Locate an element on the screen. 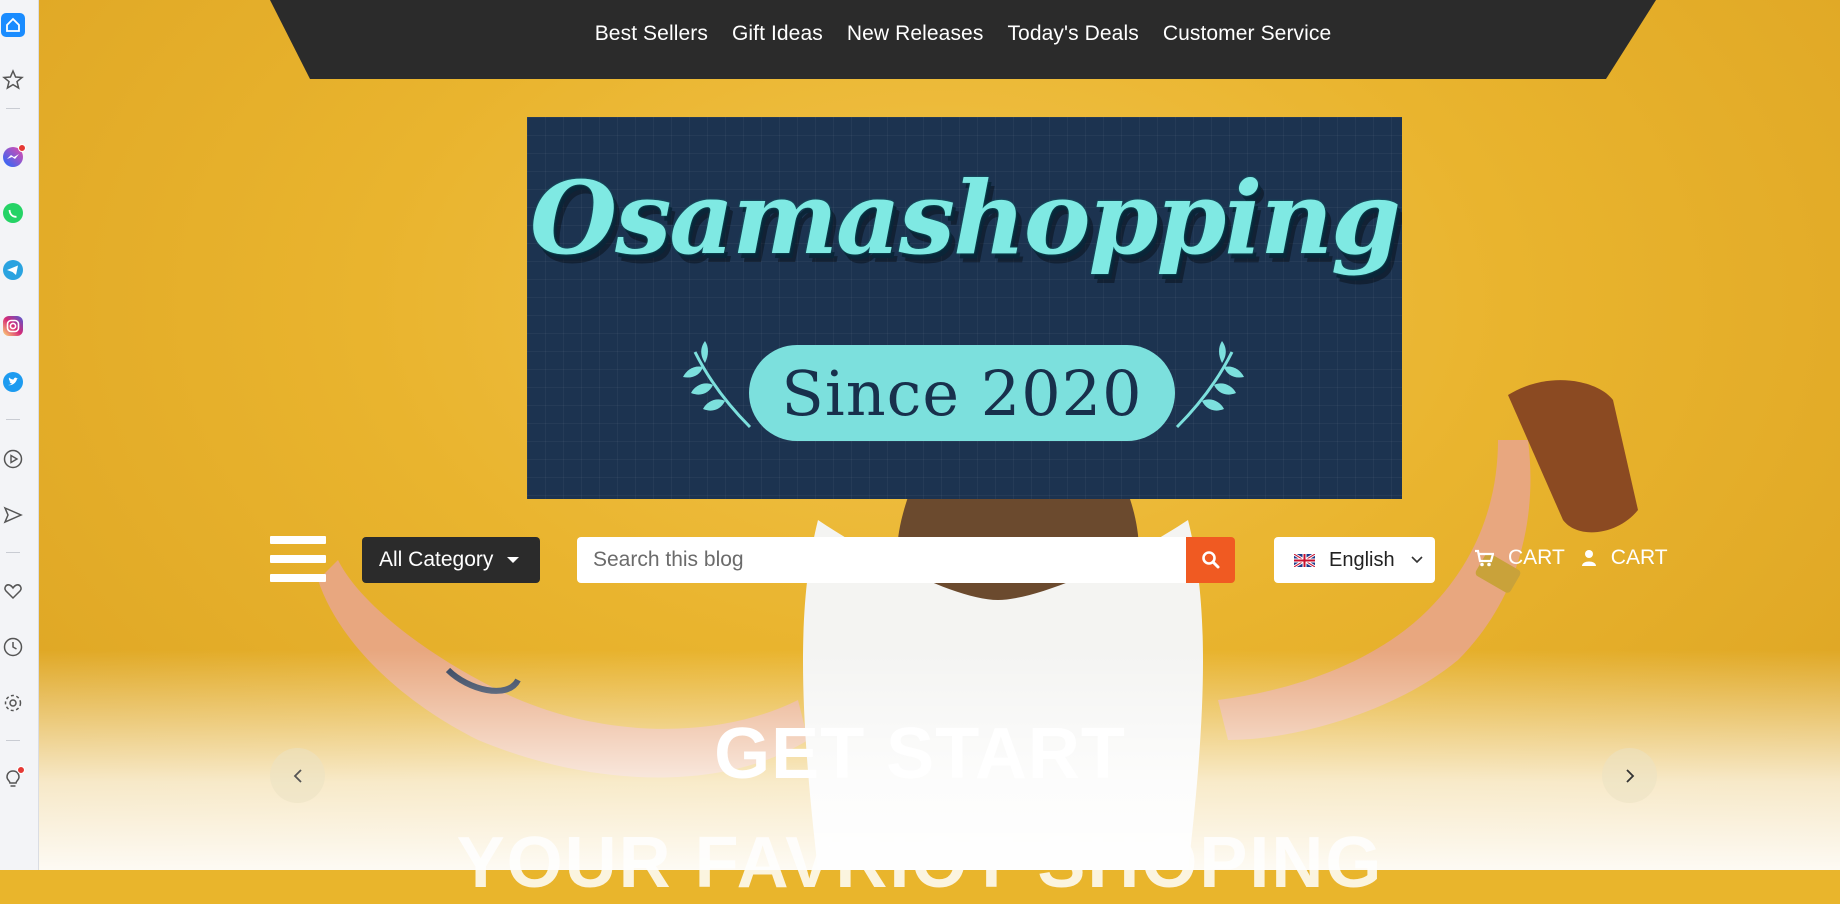  hero-subheading: YOUR FAVRIOT SHOPING is located at coordinates (920, 863).